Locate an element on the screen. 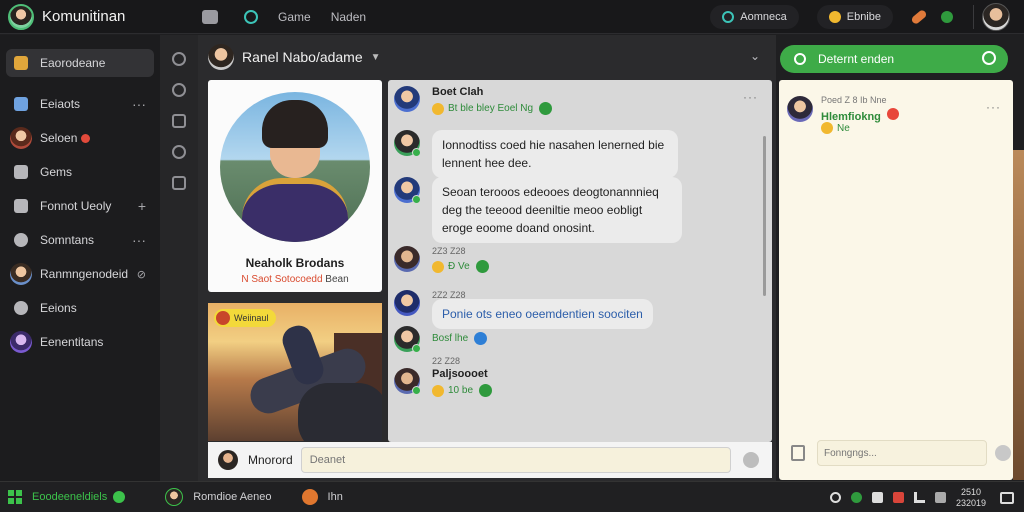 The height and width of the screenshot is (512, 1024). game-card: Weiinaul is located at coordinates (295, 372).